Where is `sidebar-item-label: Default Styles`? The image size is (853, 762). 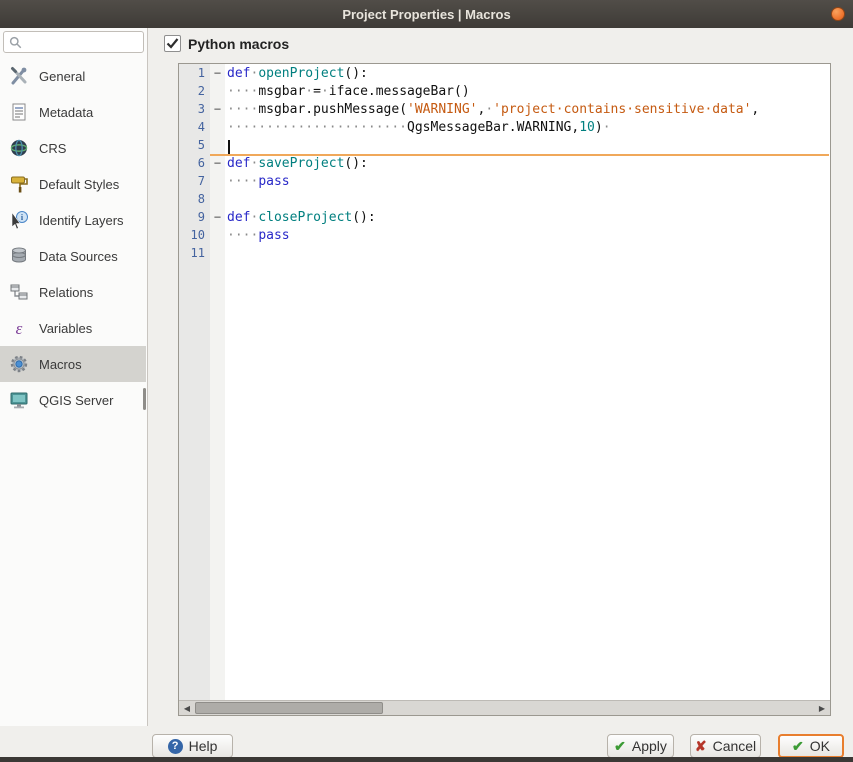 sidebar-item-label: Default Styles is located at coordinates (79, 184).